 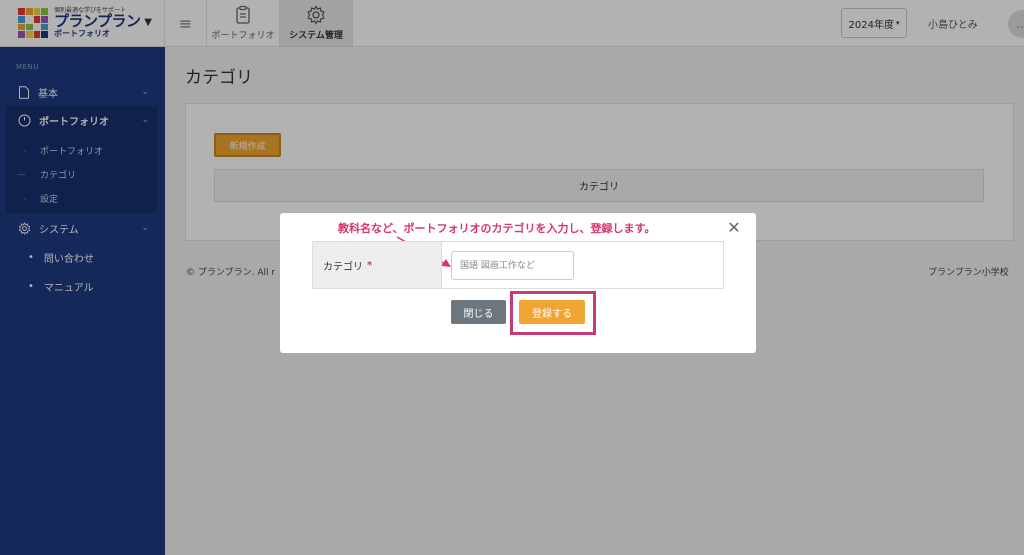 What do you see at coordinates (552, 312) in the screenshot?
I see `register-button: 登録する` at bounding box center [552, 312].